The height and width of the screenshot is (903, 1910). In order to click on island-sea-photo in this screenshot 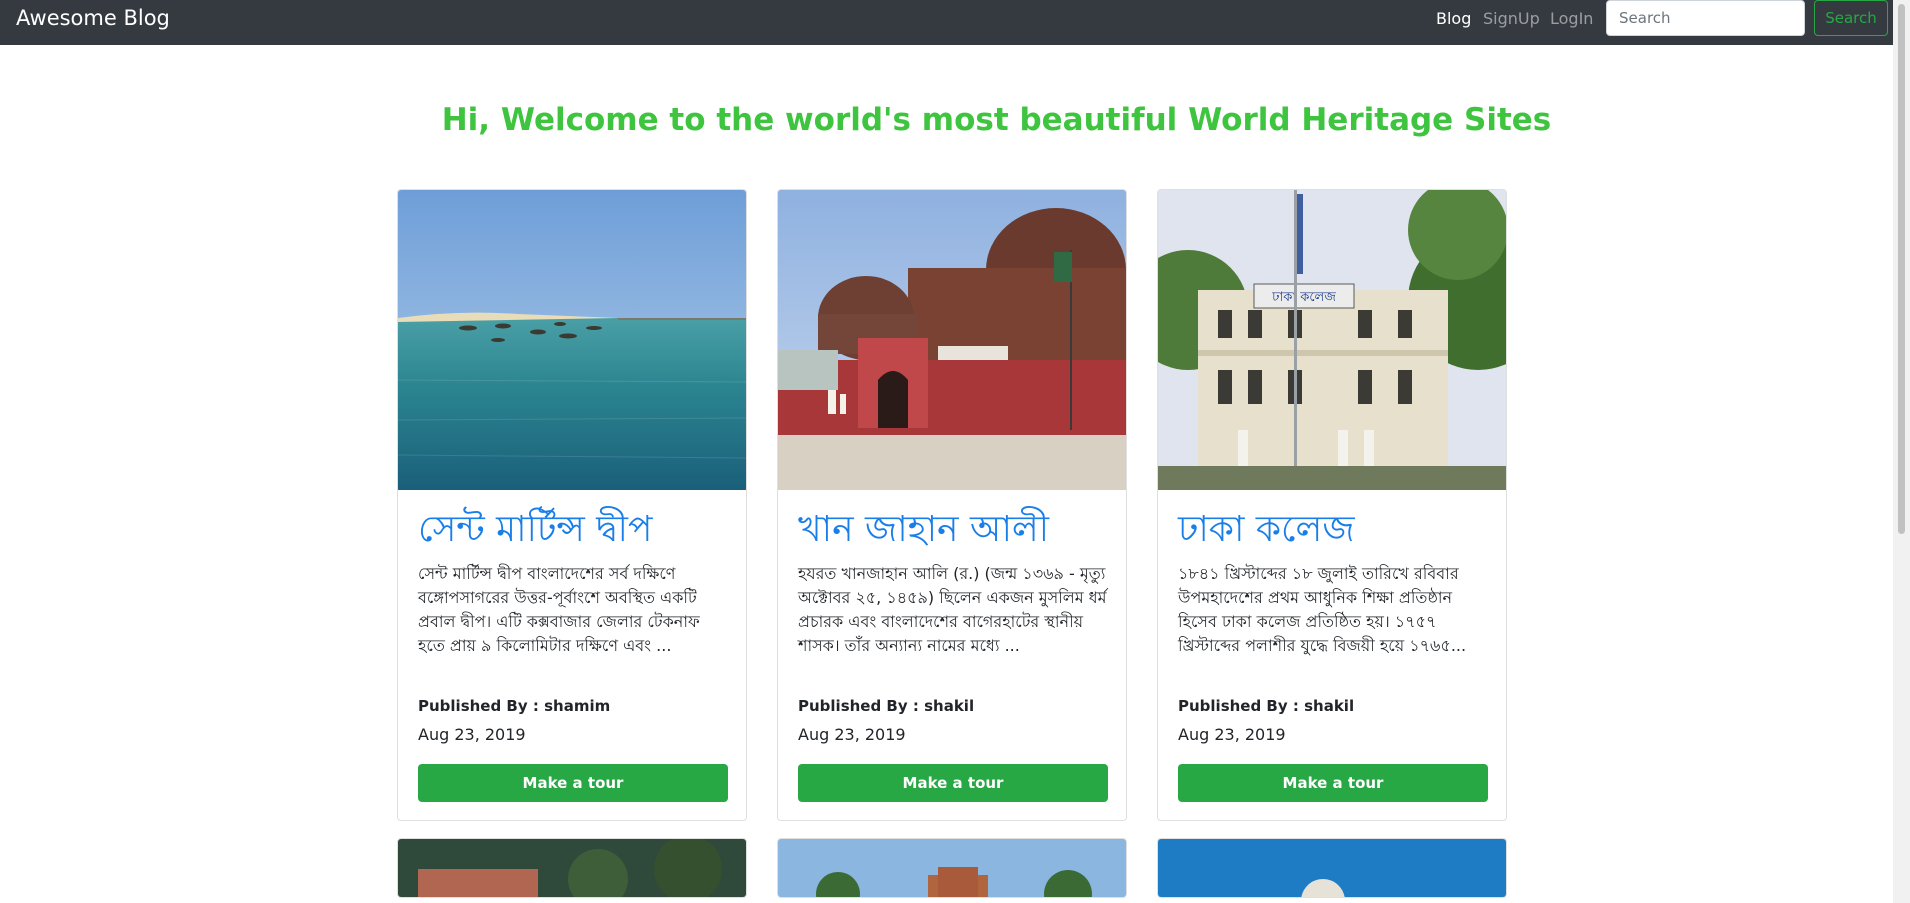, I will do `click(572, 340)`.